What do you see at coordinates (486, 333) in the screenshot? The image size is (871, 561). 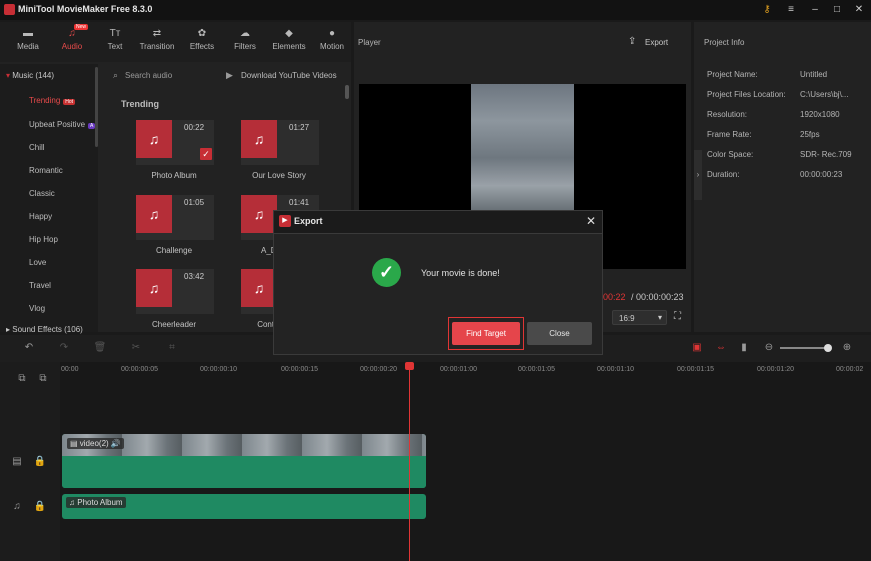 I see `find-target-button: Find Target` at bounding box center [486, 333].